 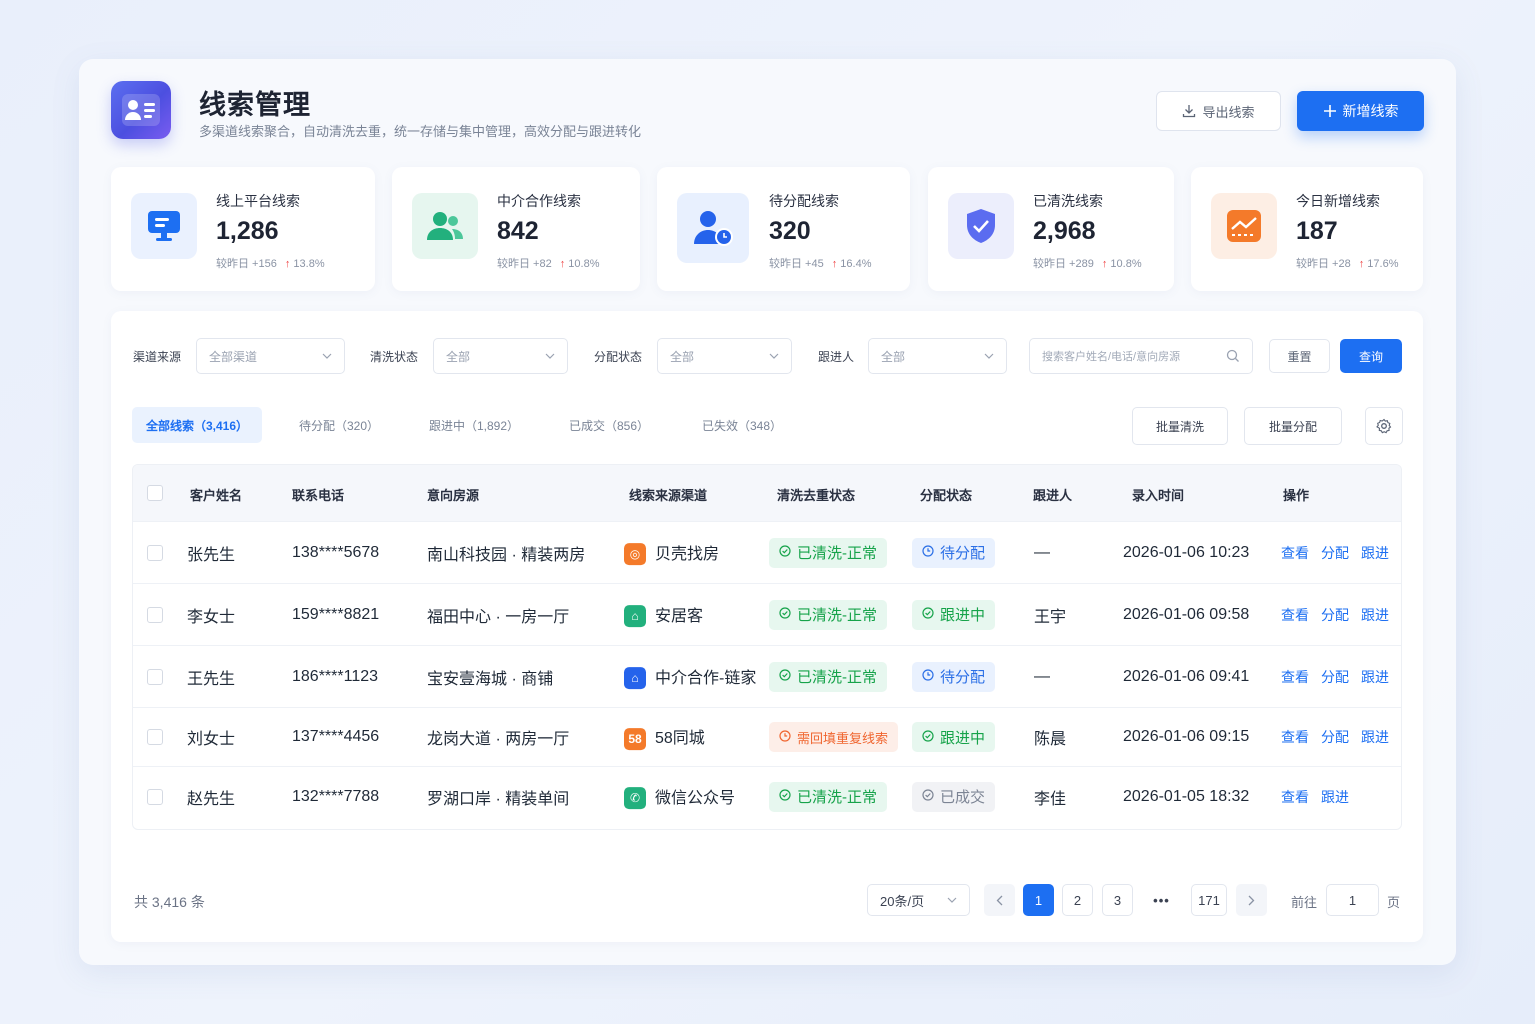 What do you see at coordinates (1228, 112) in the screenshot?
I see `export-leads-label: 导出线索` at bounding box center [1228, 112].